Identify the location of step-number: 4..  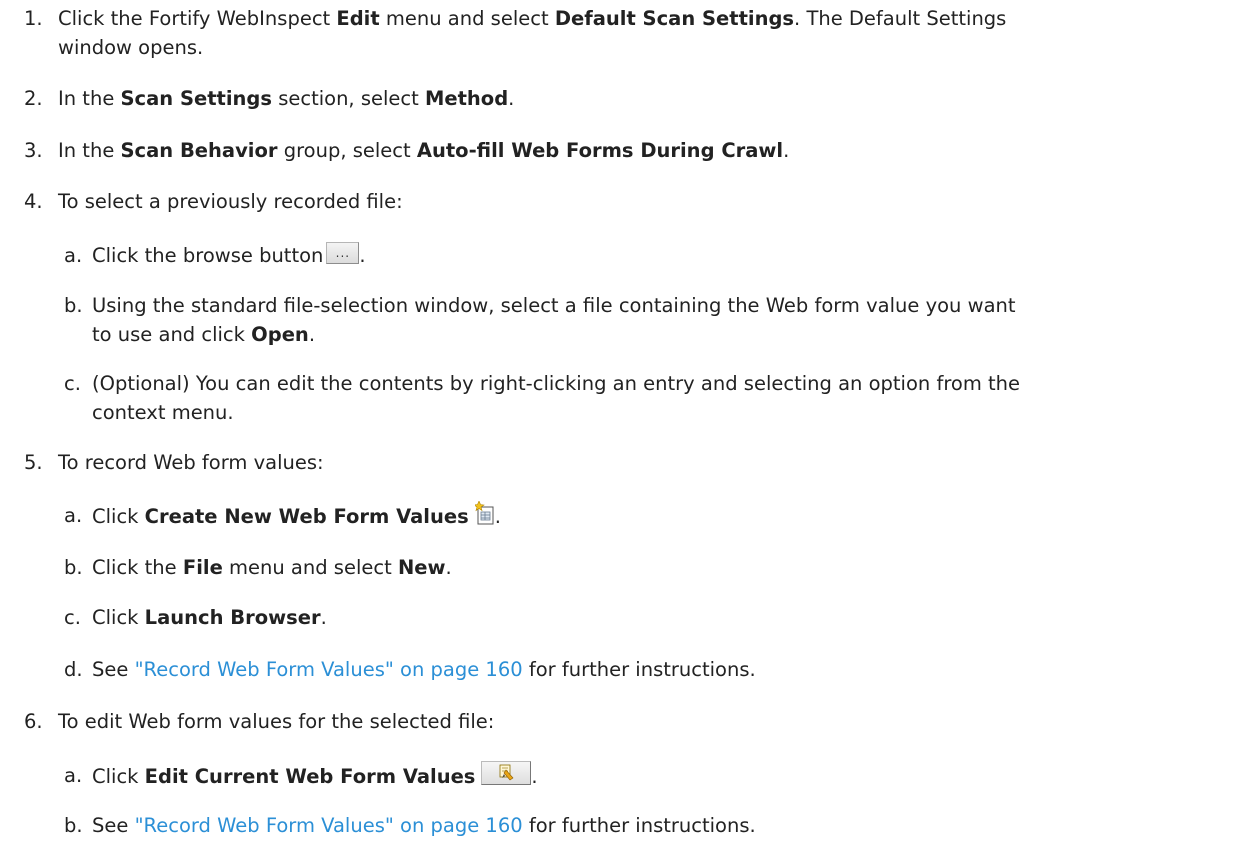
(33, 201).